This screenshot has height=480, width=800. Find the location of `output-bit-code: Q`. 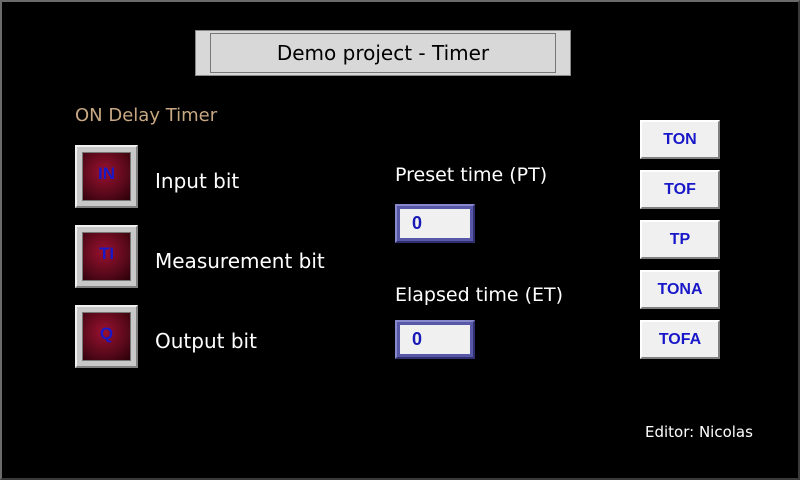

output-bit-code: Q is located at coordinates (106, 333).